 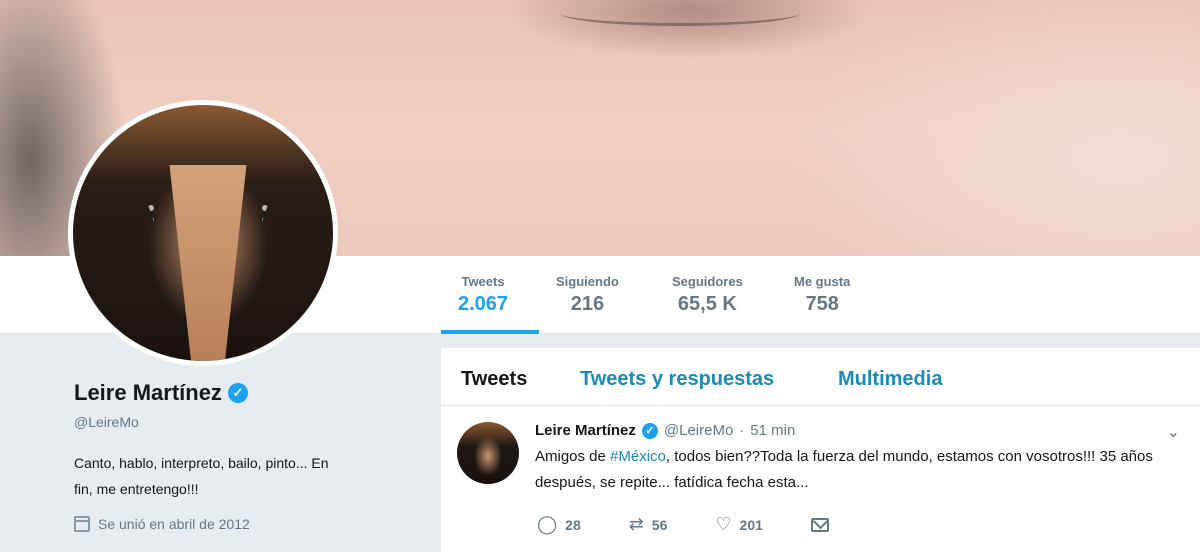 I want to click on avatar-photo-necklace, so click(x=208, y=280).